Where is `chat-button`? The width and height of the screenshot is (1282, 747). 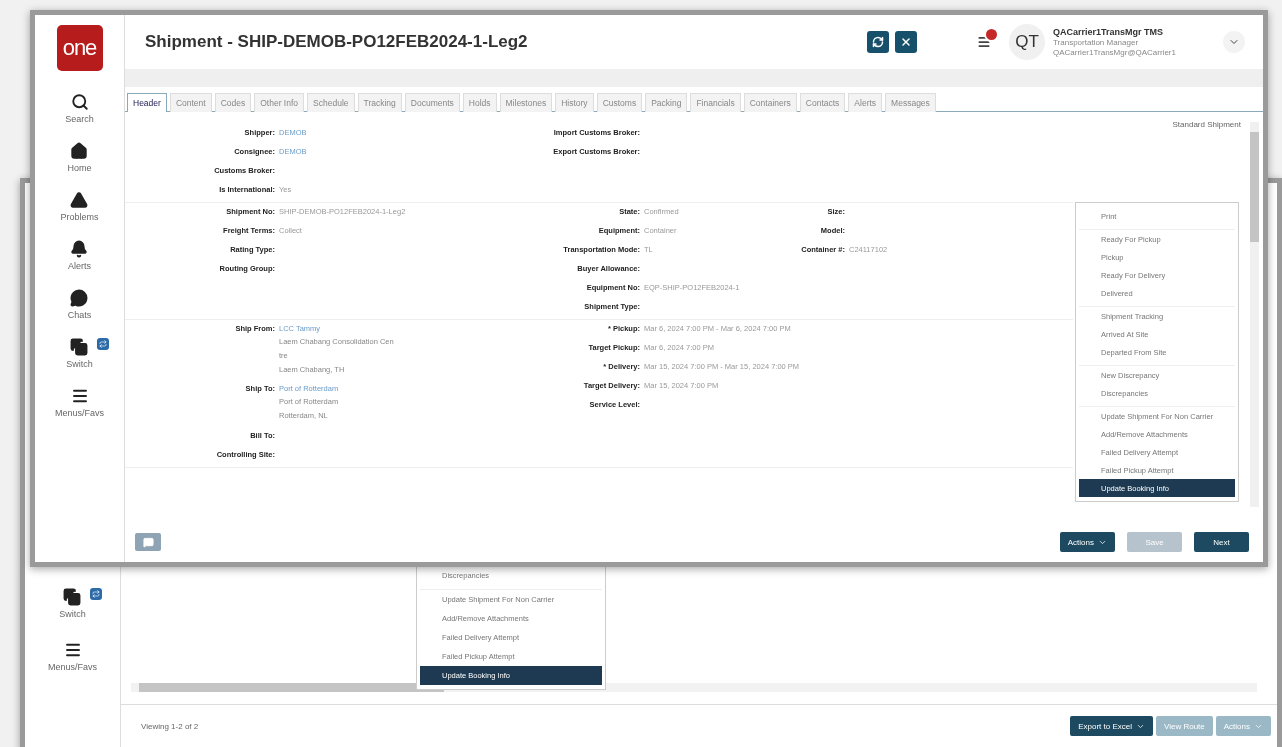 chat-button is located at coordinates (148, 542).